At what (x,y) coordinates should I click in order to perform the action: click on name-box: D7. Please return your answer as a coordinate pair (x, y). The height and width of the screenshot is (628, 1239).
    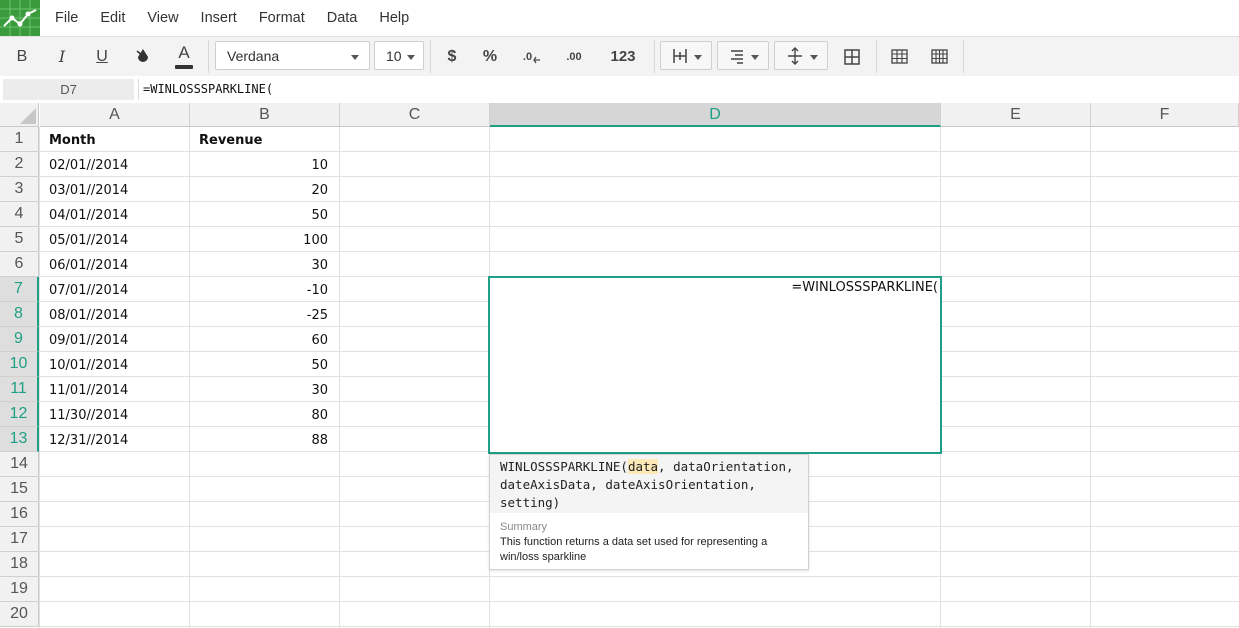
    Looking at the image, I should click on (68, 89).